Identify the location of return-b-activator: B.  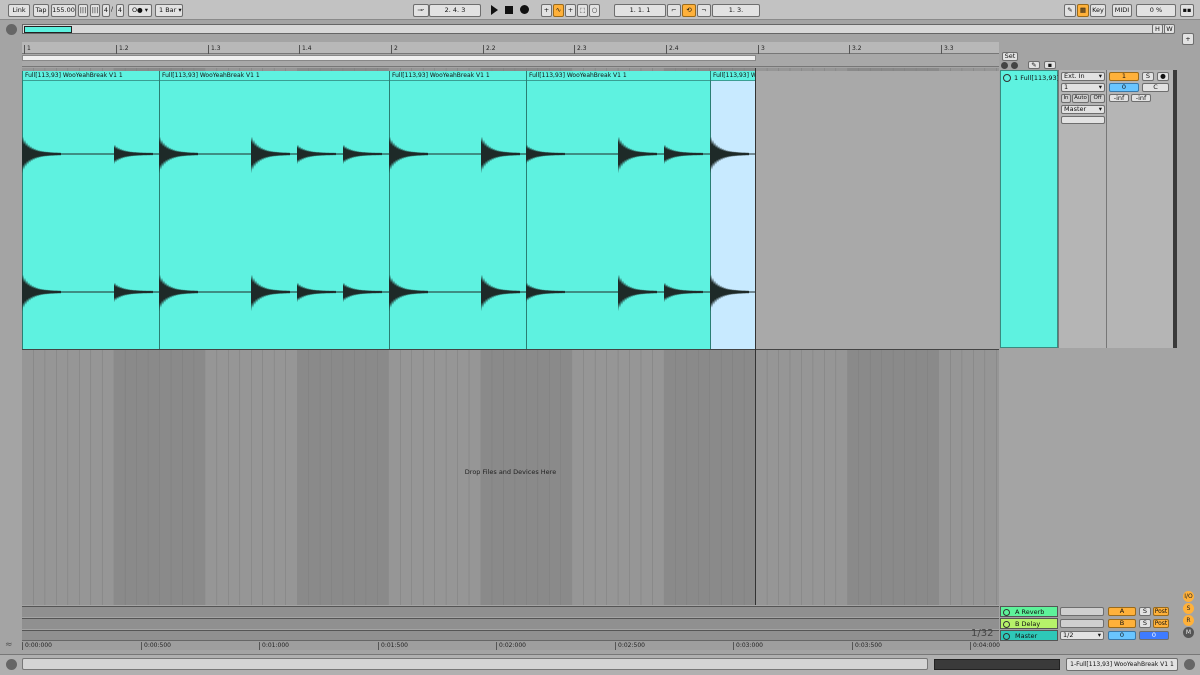
(1122, 623).